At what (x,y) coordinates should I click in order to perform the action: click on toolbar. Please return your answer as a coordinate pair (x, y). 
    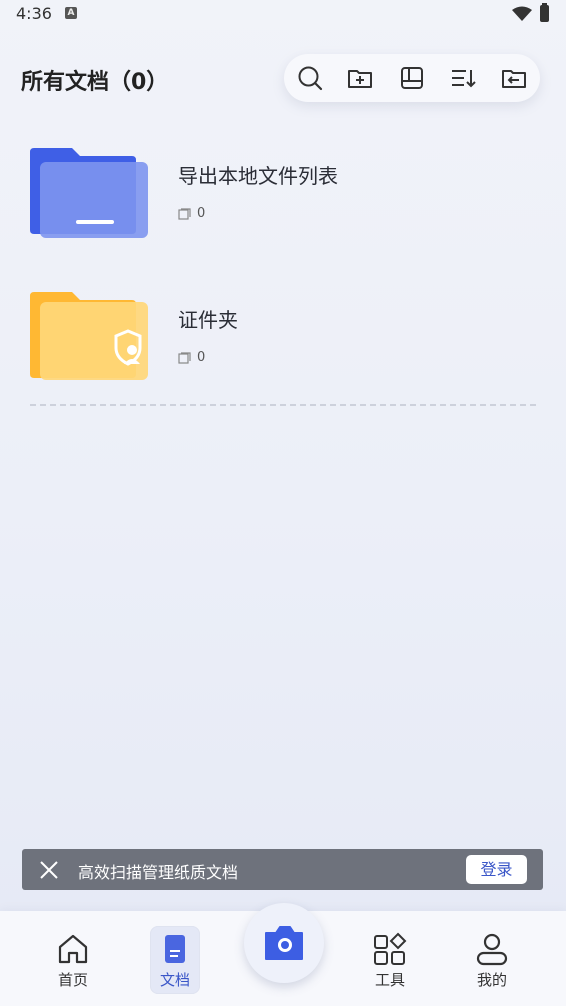
    Looking at the image, I should click on (412, 78).